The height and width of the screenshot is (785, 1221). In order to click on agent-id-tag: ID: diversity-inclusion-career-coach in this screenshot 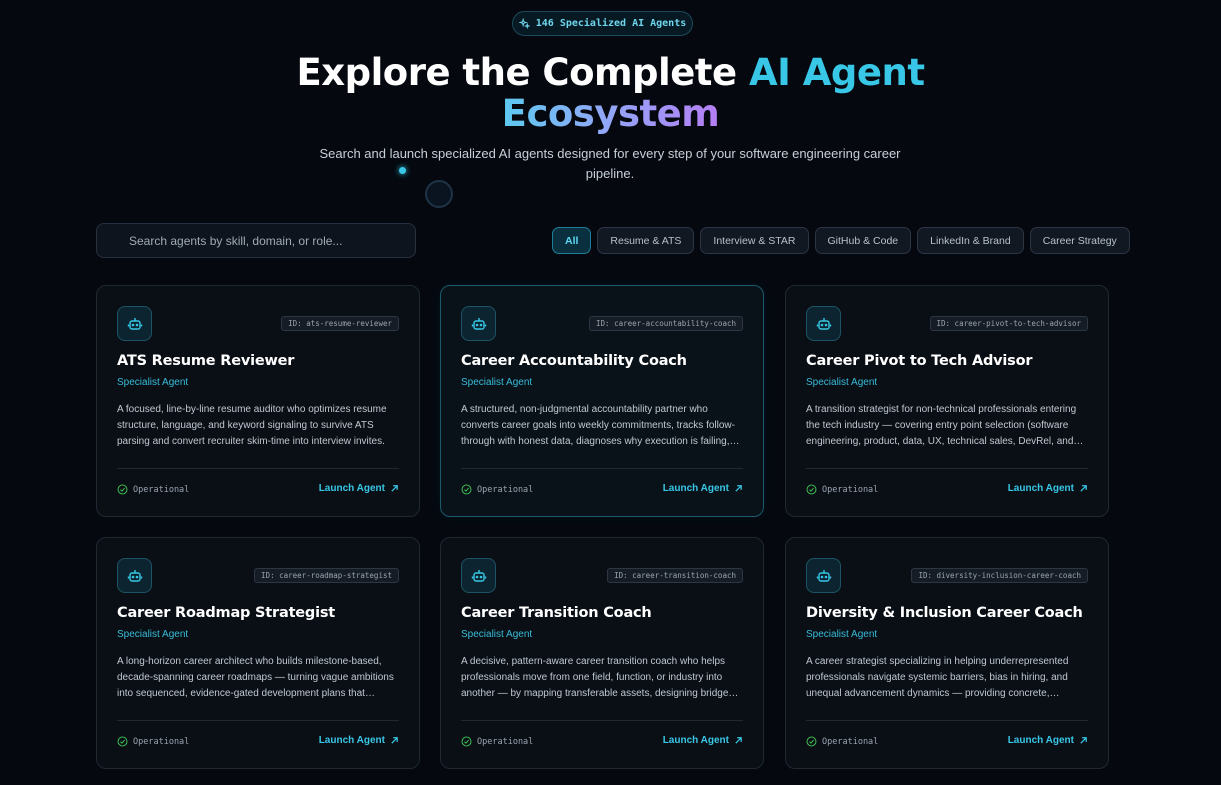, I will do `click(999, 575)`.